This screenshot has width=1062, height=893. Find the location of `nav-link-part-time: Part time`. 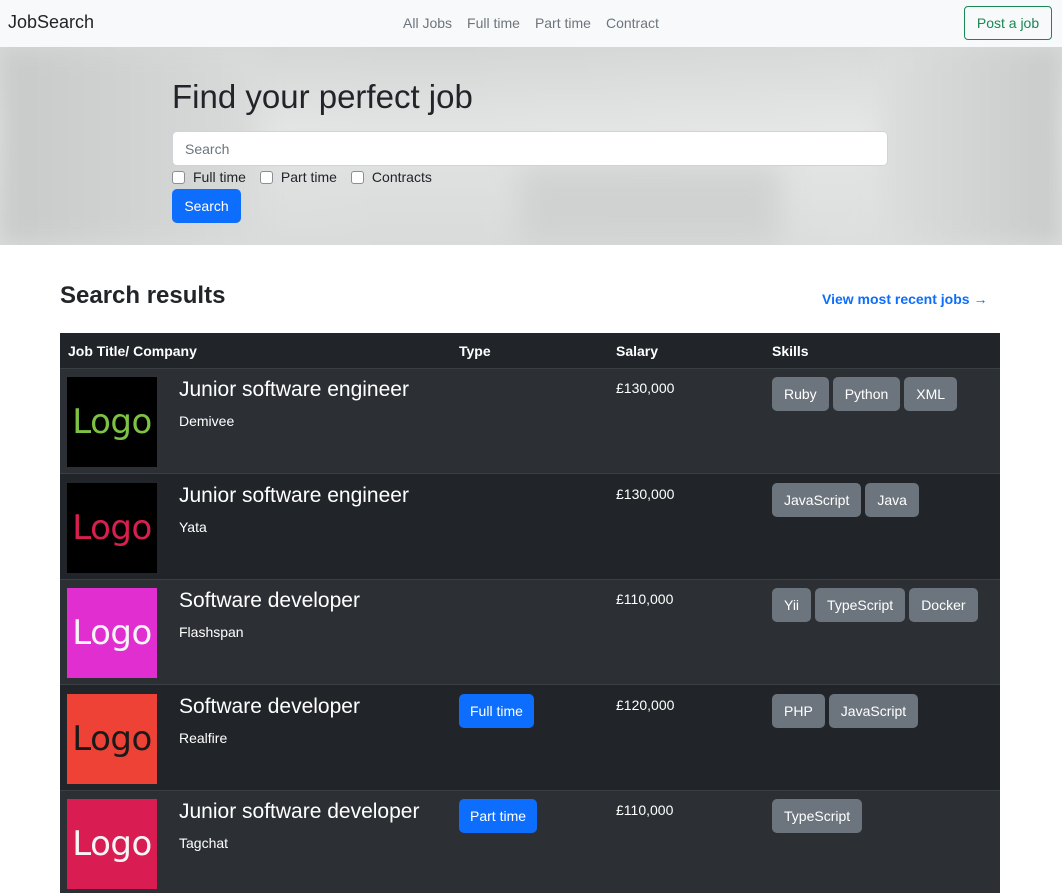

nav-link-part-time: Part time is located at coordinates (563, 23).